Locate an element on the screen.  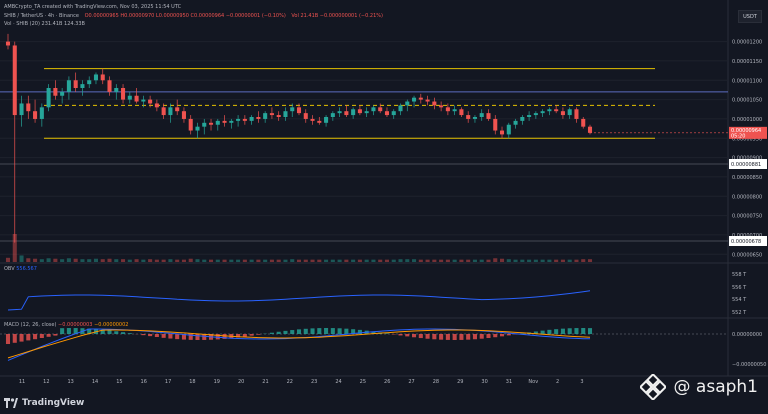
current-time-label: 05:20 is located at coordinates (738, 136).